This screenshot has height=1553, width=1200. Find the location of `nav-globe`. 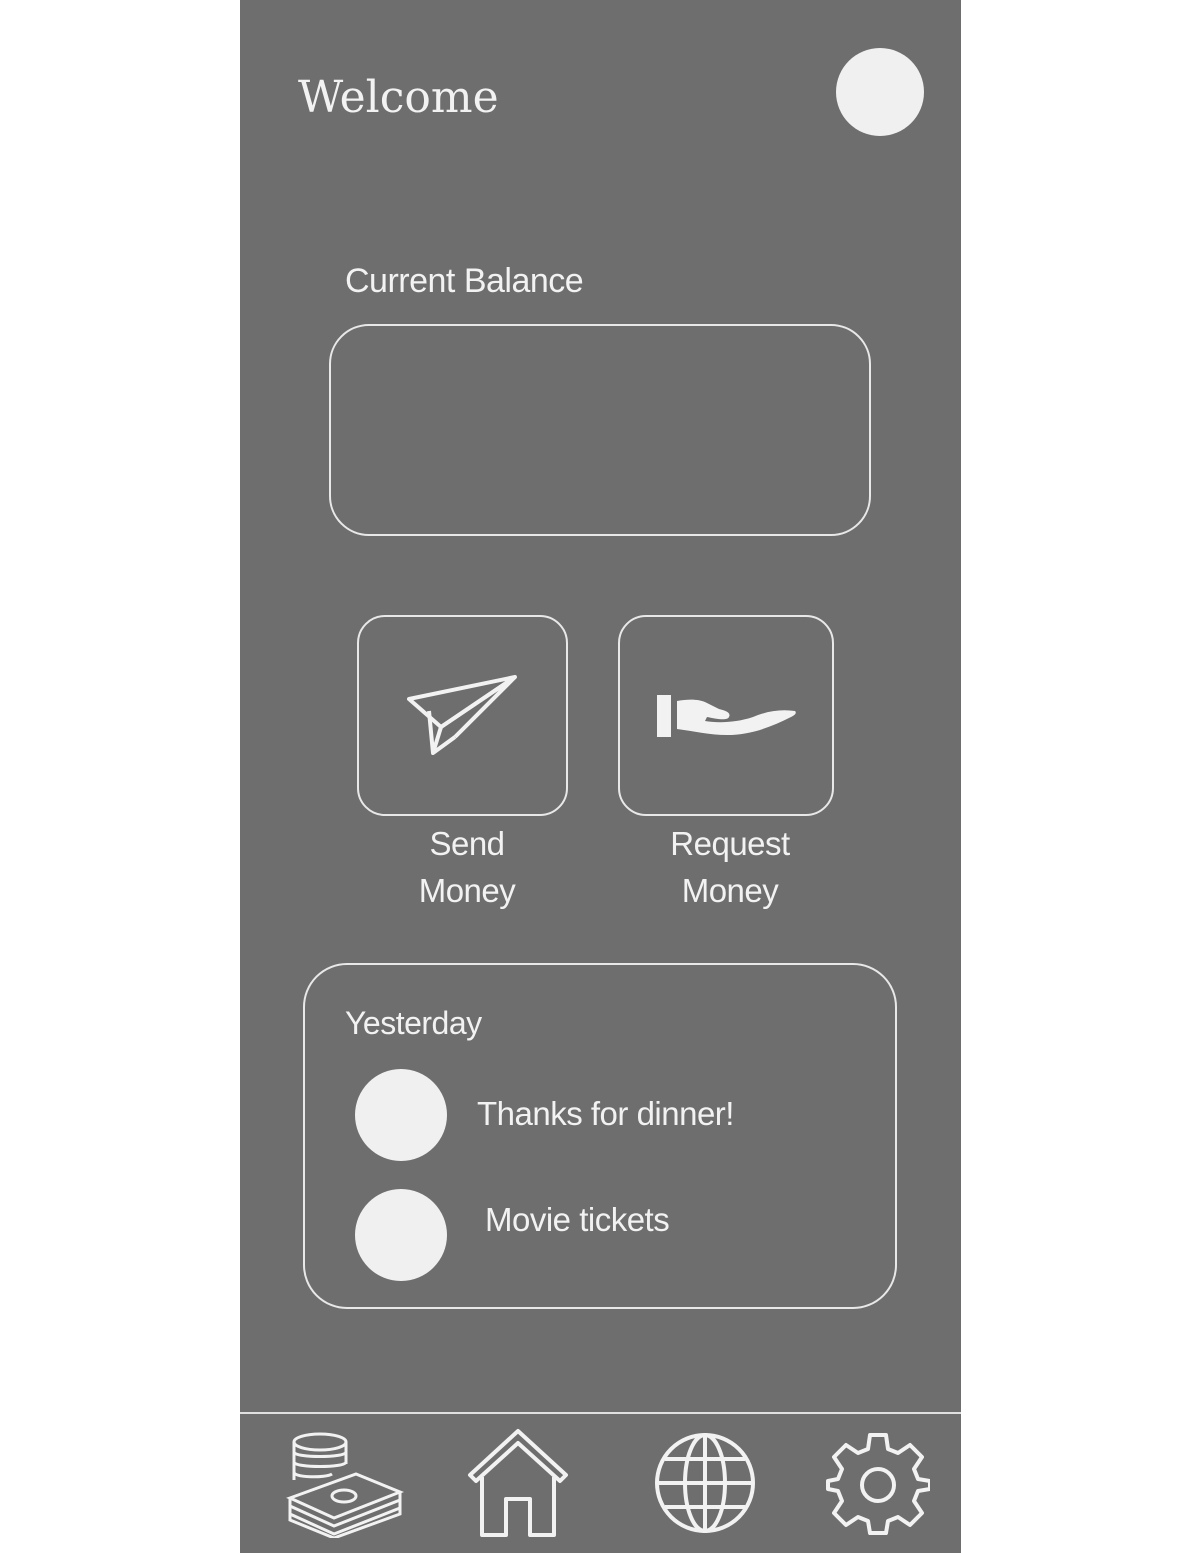

nav-globe is located at coordinates (705, 1482).